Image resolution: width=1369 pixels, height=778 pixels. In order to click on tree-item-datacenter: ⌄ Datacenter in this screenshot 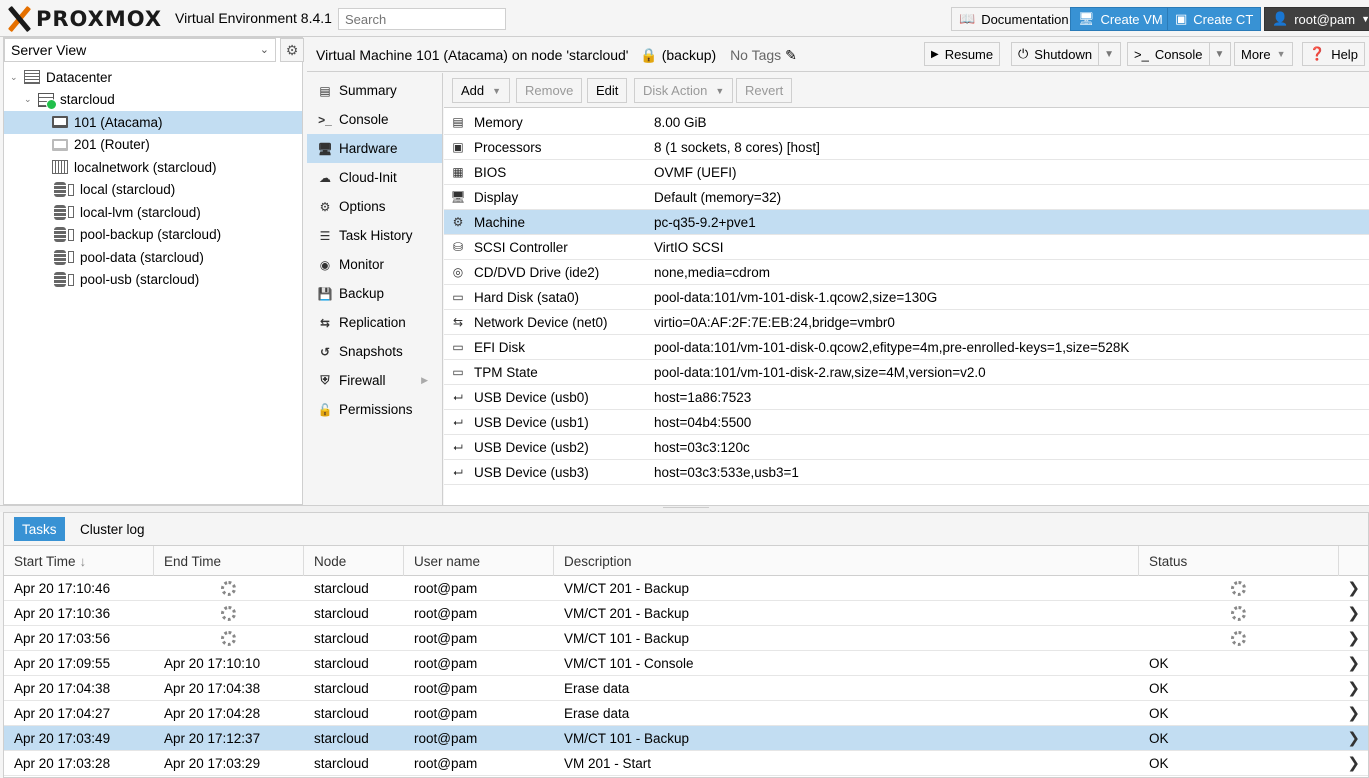, I will do `click(153, 77)`.